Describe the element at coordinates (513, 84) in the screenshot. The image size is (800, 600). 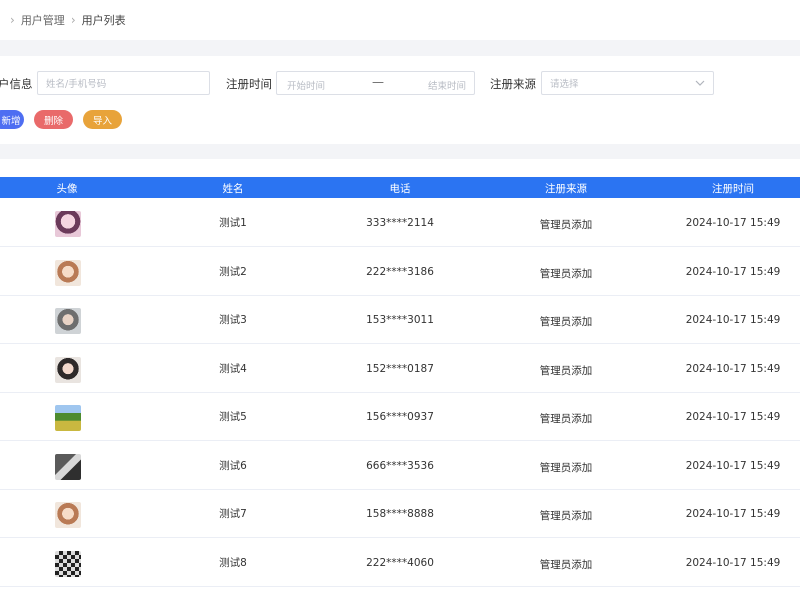
I see `source-label: 注册来源` at that location.